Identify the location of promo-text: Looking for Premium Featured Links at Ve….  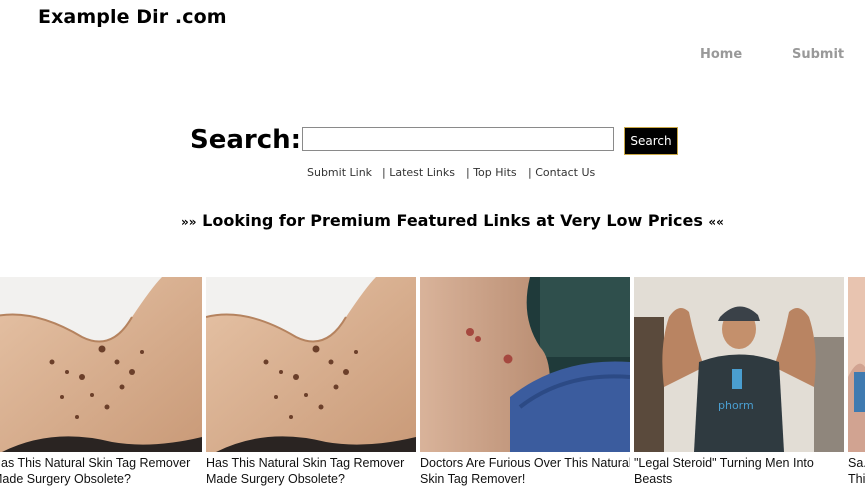
(452, 220).